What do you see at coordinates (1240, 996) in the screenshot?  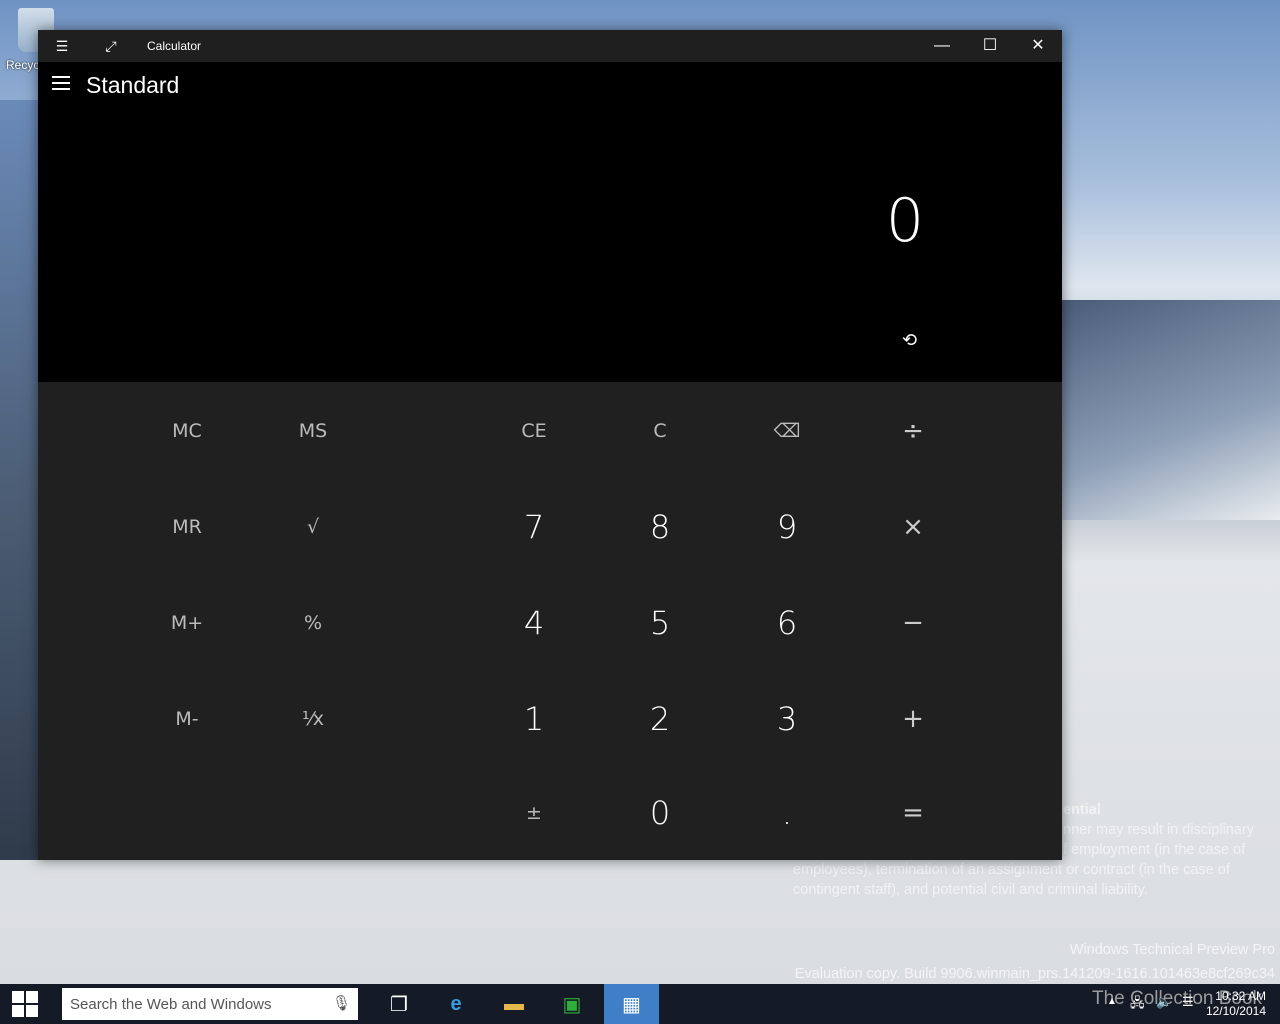 I see `clock-time: 10:32 AM` at bounding box center [1240, 996].